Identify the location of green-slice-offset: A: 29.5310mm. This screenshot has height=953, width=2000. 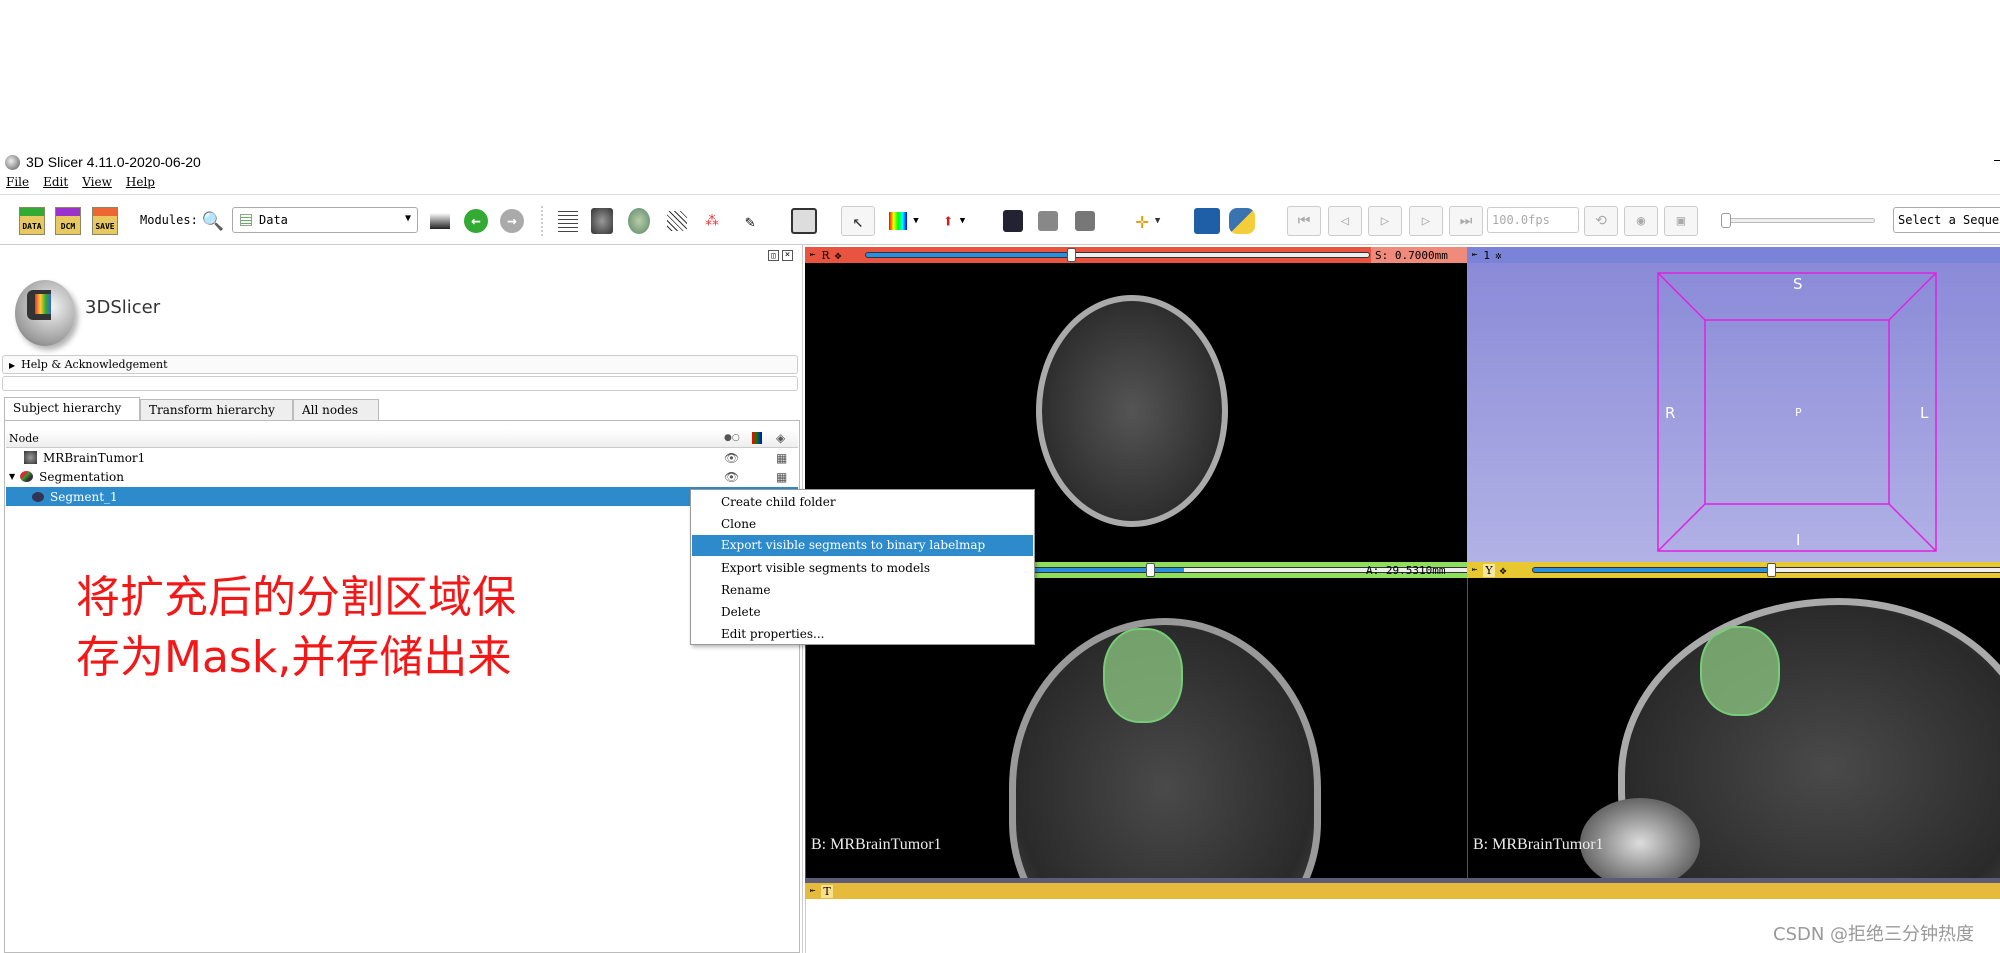
(1414, 570).